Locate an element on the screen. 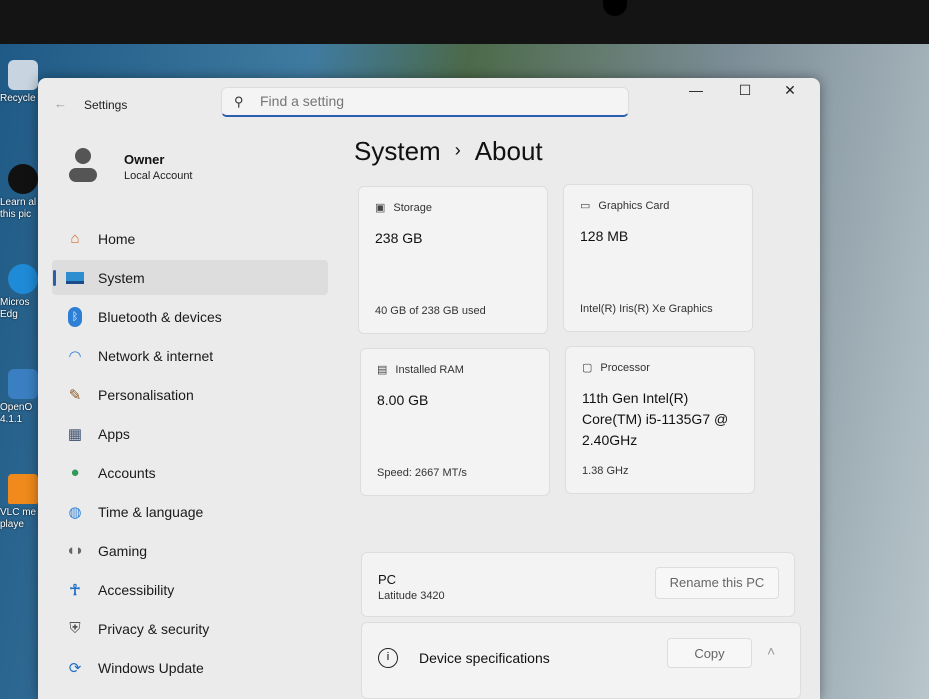  update-icon: ⟳ is located at coordinates (75, 668).